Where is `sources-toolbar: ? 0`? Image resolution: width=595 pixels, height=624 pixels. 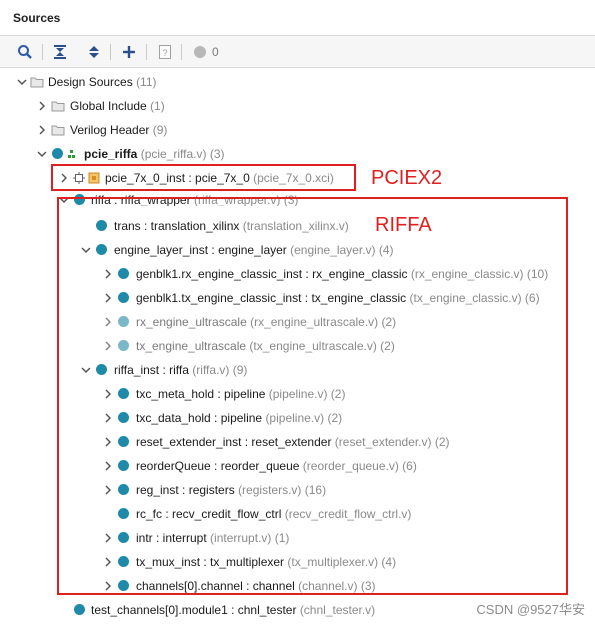
sources-toolbar: ? 0 is located at coordinates (297, 52).